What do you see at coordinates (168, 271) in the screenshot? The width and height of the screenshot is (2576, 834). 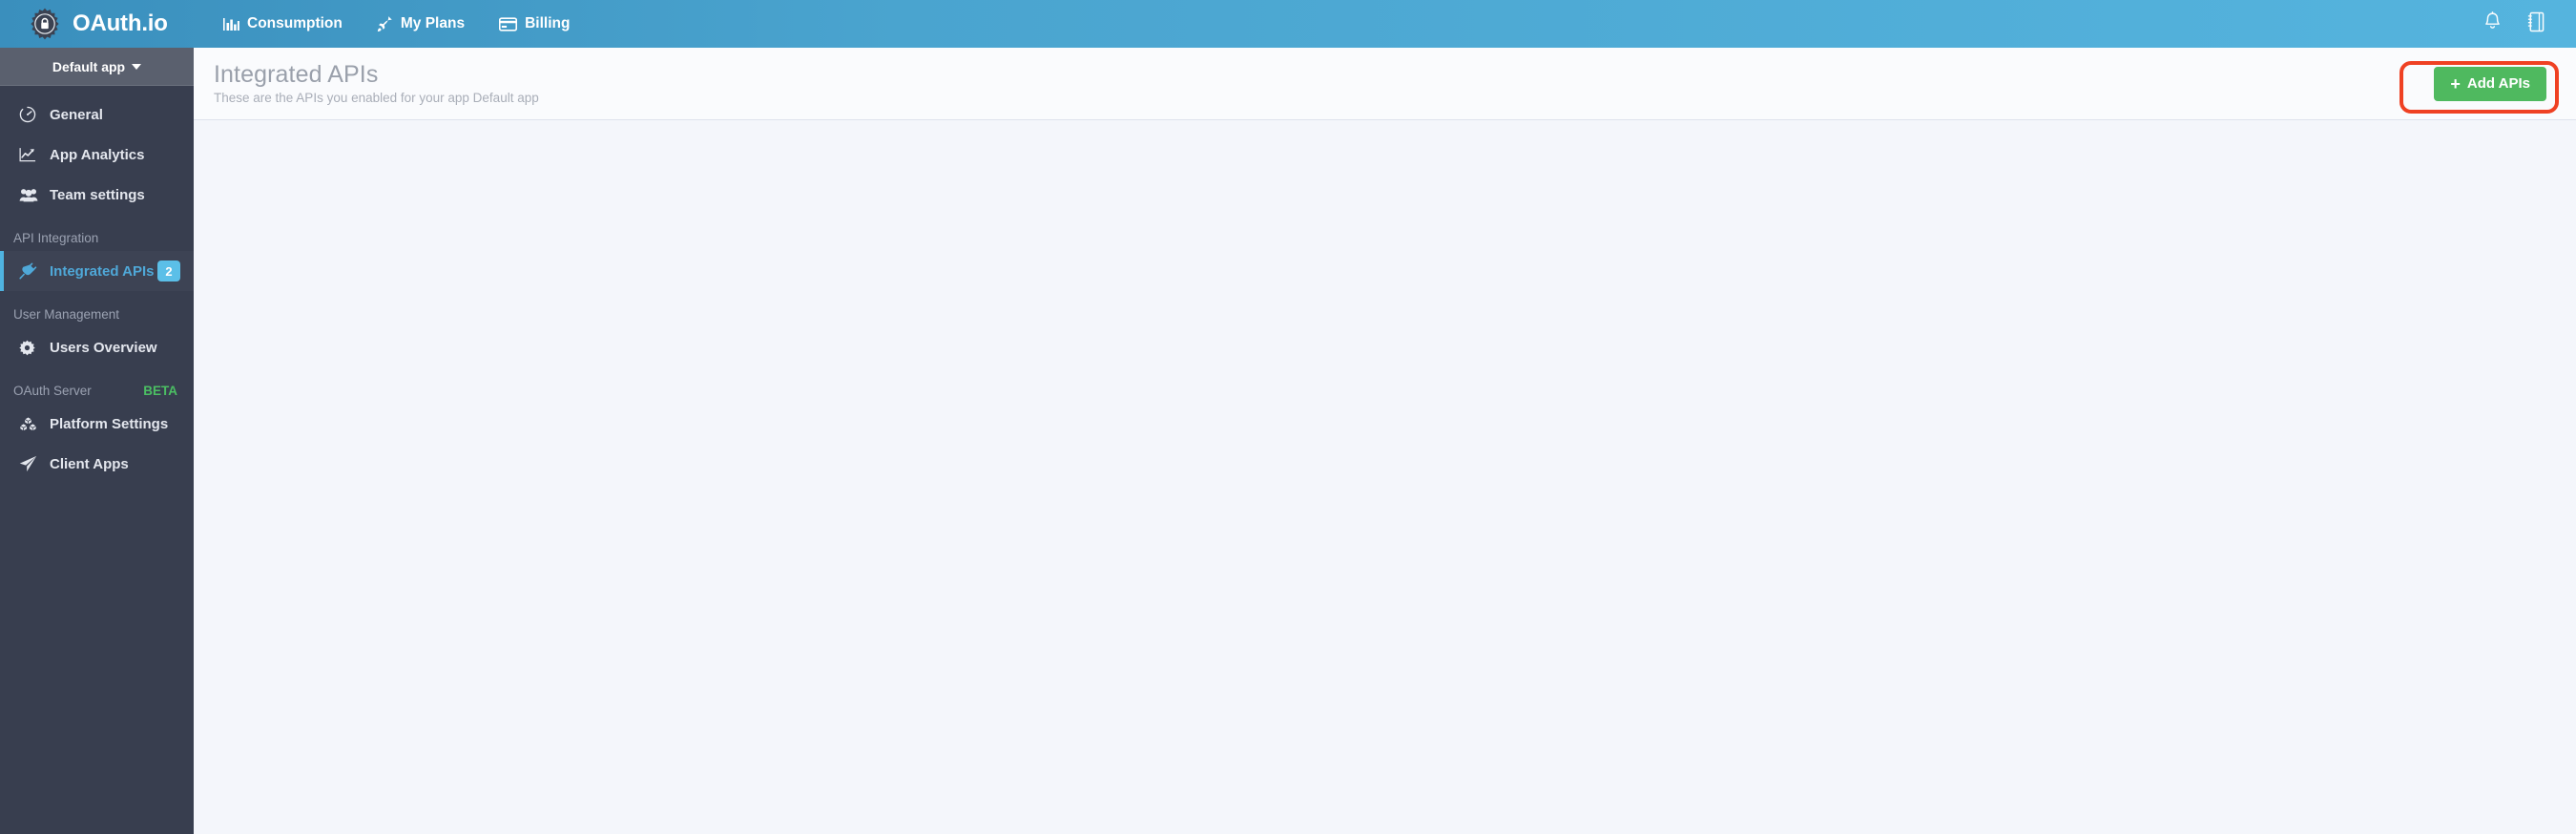 I see `status-badge: 2` at bounding box center [168, 271].